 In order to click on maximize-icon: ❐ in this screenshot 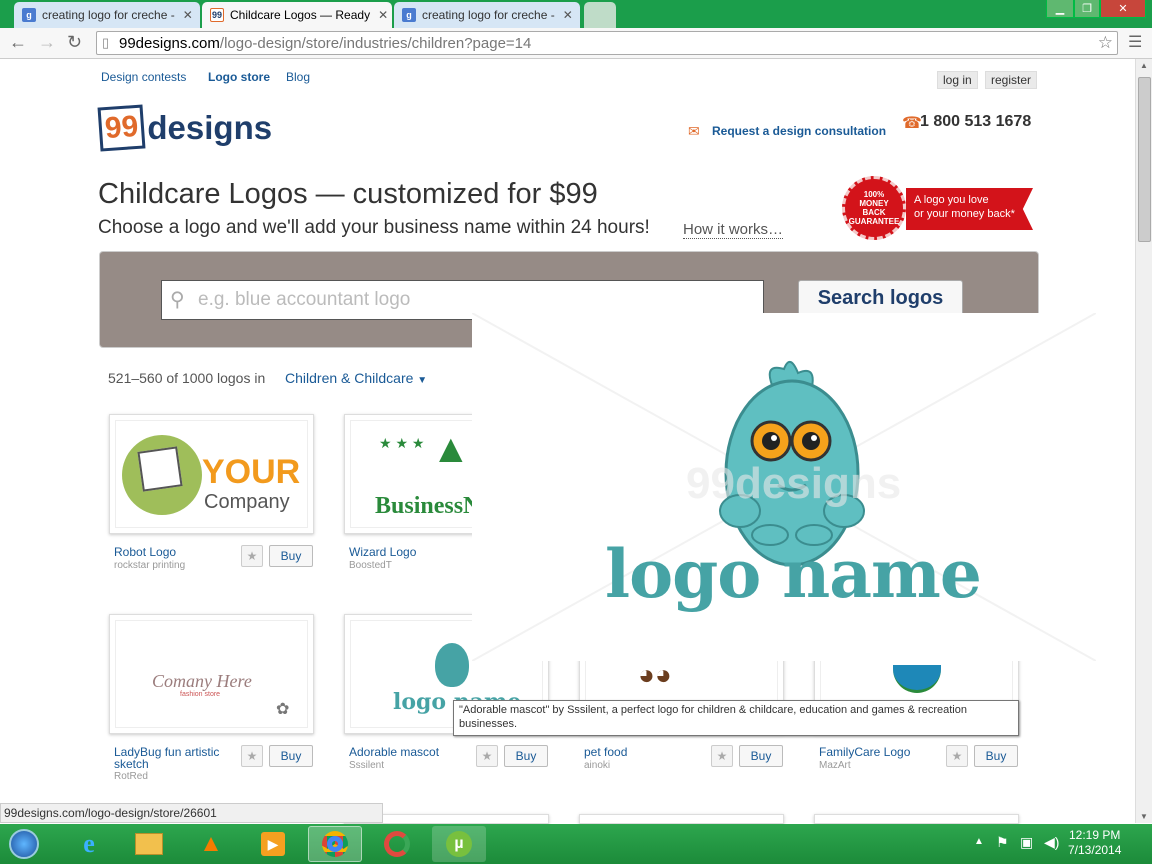, I will do `click(1087, 9)`.